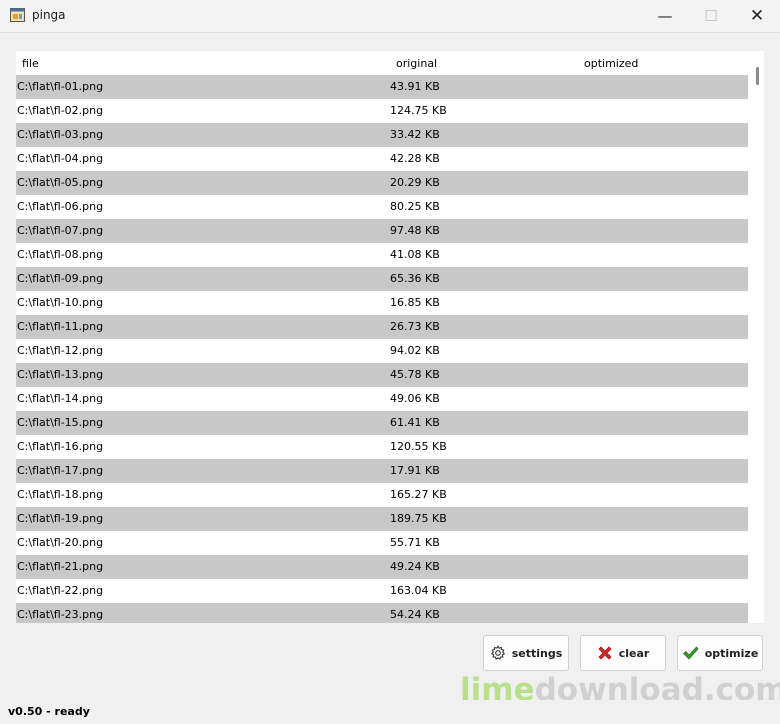 Image resolution: width=780 pixels, height=724 pixels. I want to click on original-size-cell: 42.28 KB, so click(415, 158).